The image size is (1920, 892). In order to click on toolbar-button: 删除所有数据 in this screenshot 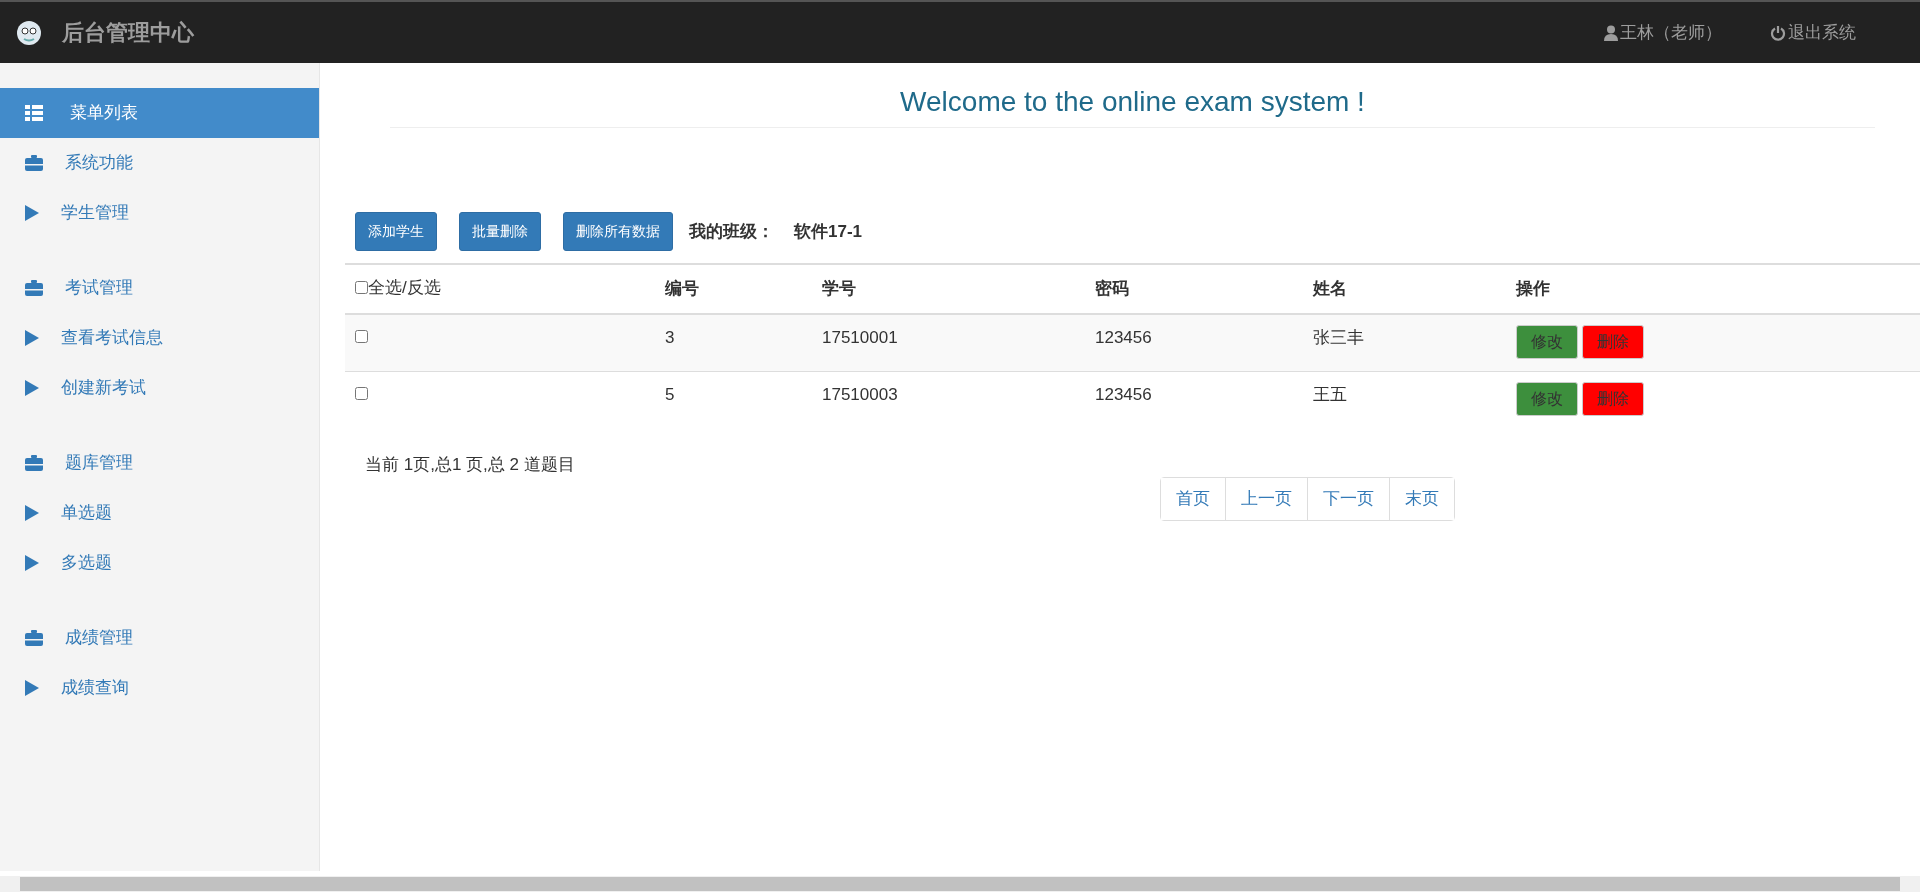, I will do `click(618, 232)`.